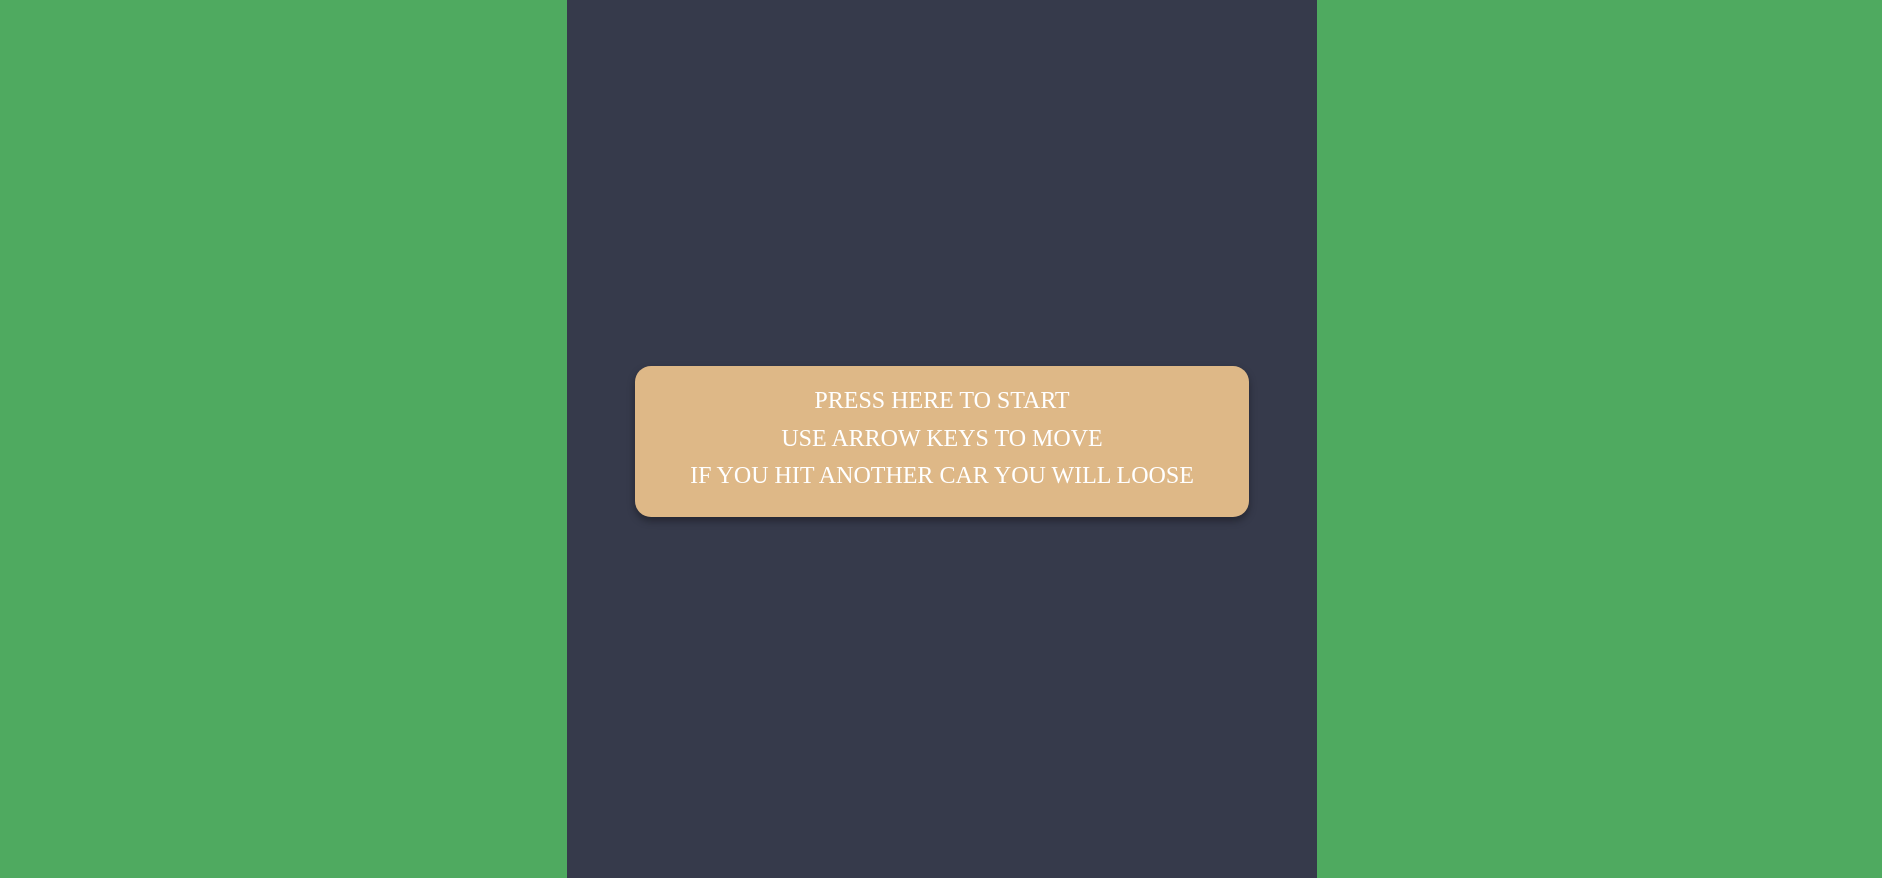 This screenshot has height=878, width=1882. Describe the element at coordinates (942, 476) in the screenshot. I see `collision-warning: IF YOU HIT ANOTHER CAR YOU WILL LOOSE` at that location.